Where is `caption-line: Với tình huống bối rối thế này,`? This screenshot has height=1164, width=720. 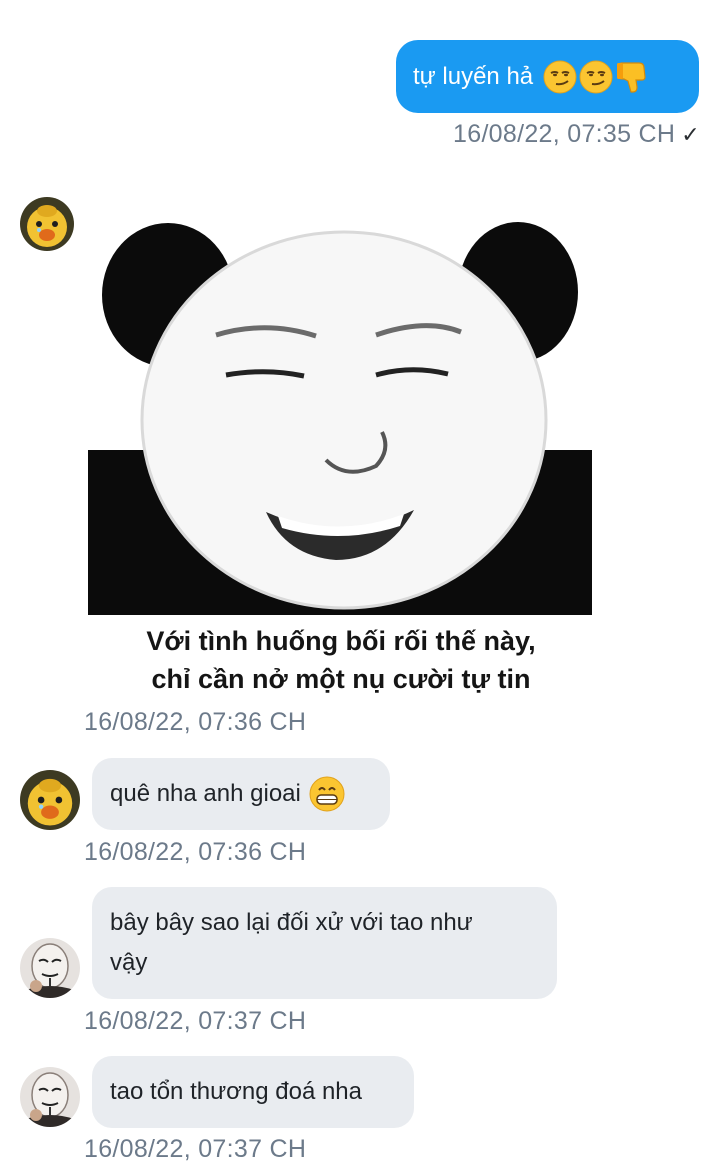
caption-line: Với tình huống bối rối thế này, is located at coordinates (341, 641).